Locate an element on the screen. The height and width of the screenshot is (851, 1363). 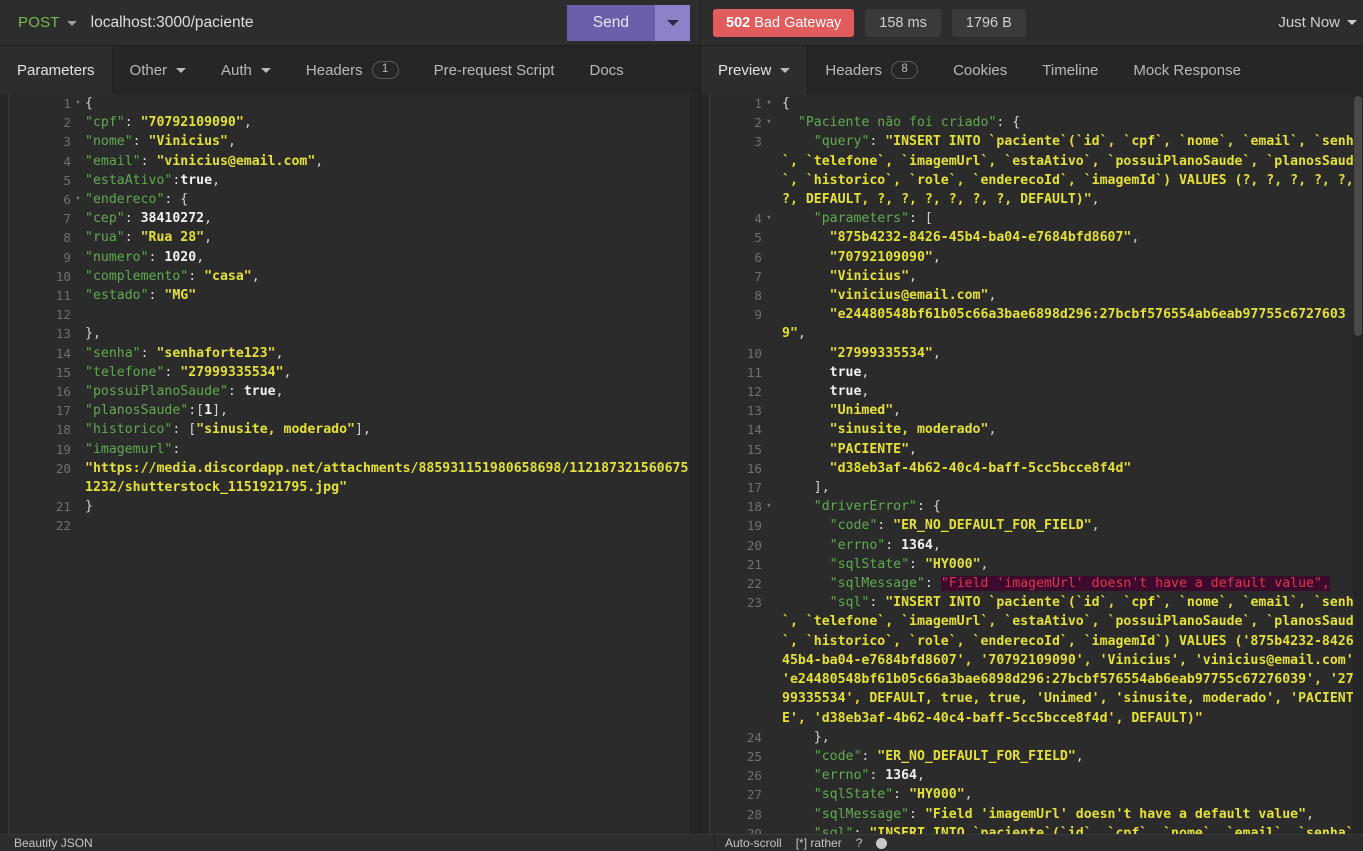
token-k: "errno" is located at coordinates (841, 776).